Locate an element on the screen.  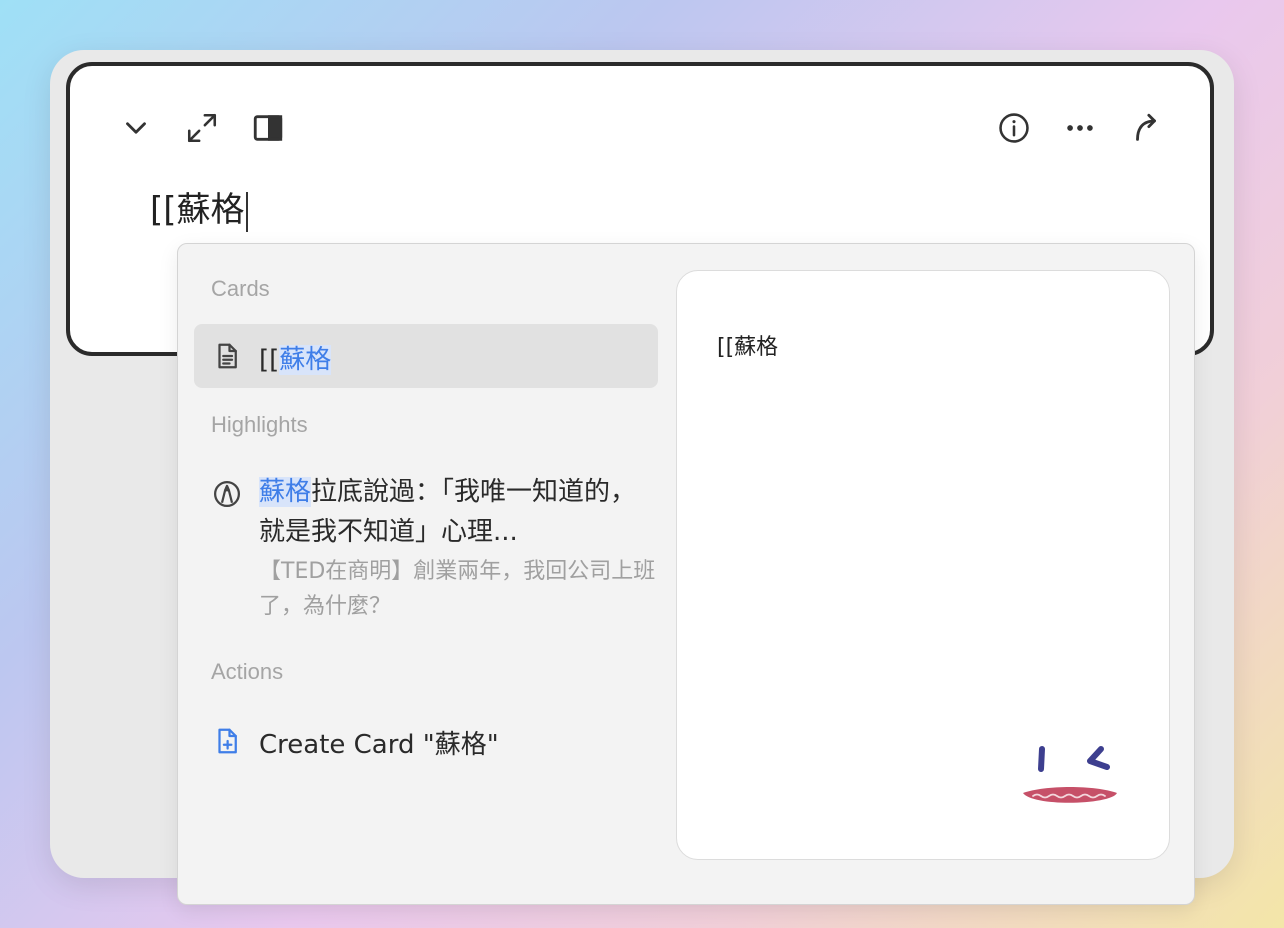
sidebar-panel-icon is located at coordinates (268, 128).